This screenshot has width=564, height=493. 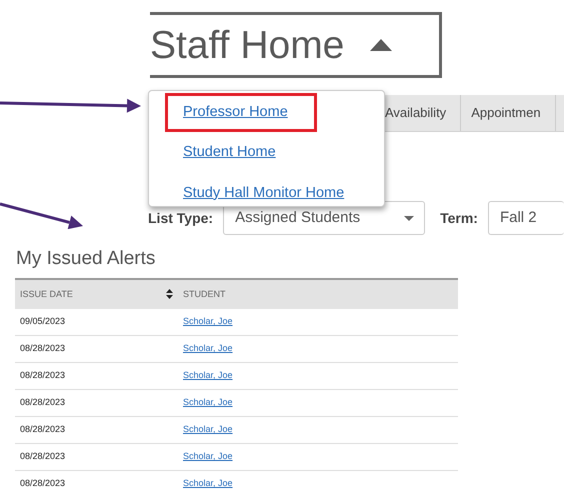 I want to click on column-header: STUDENT, so click(x=204, y=295).